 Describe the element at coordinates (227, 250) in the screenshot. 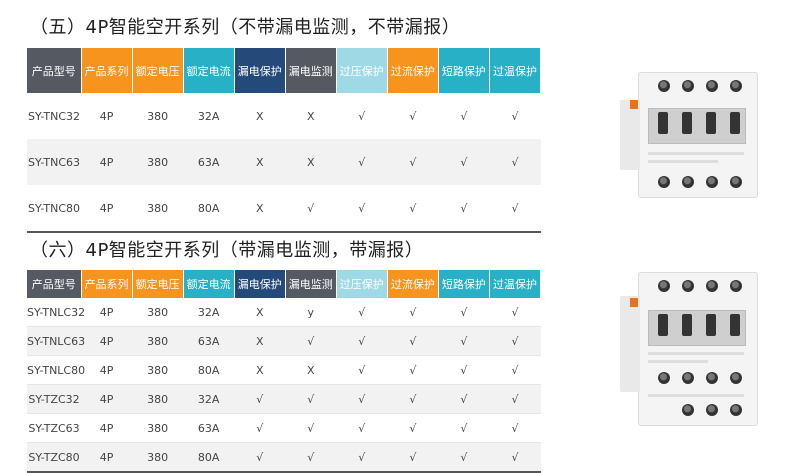

I see `section-title-2: （六）4P智能空开系列（带漏电监测，带漏报）` at that location.